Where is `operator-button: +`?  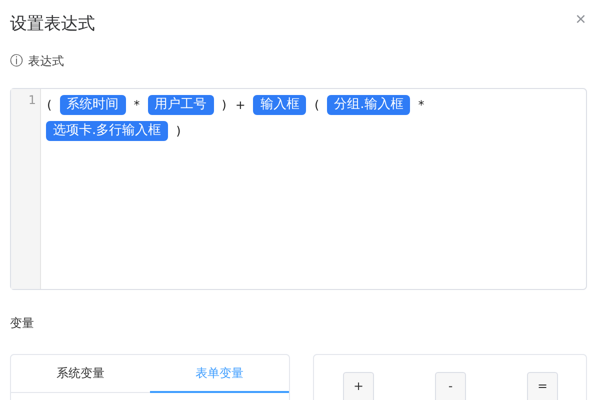 operator-button: + is located at coordinates (358, 386).